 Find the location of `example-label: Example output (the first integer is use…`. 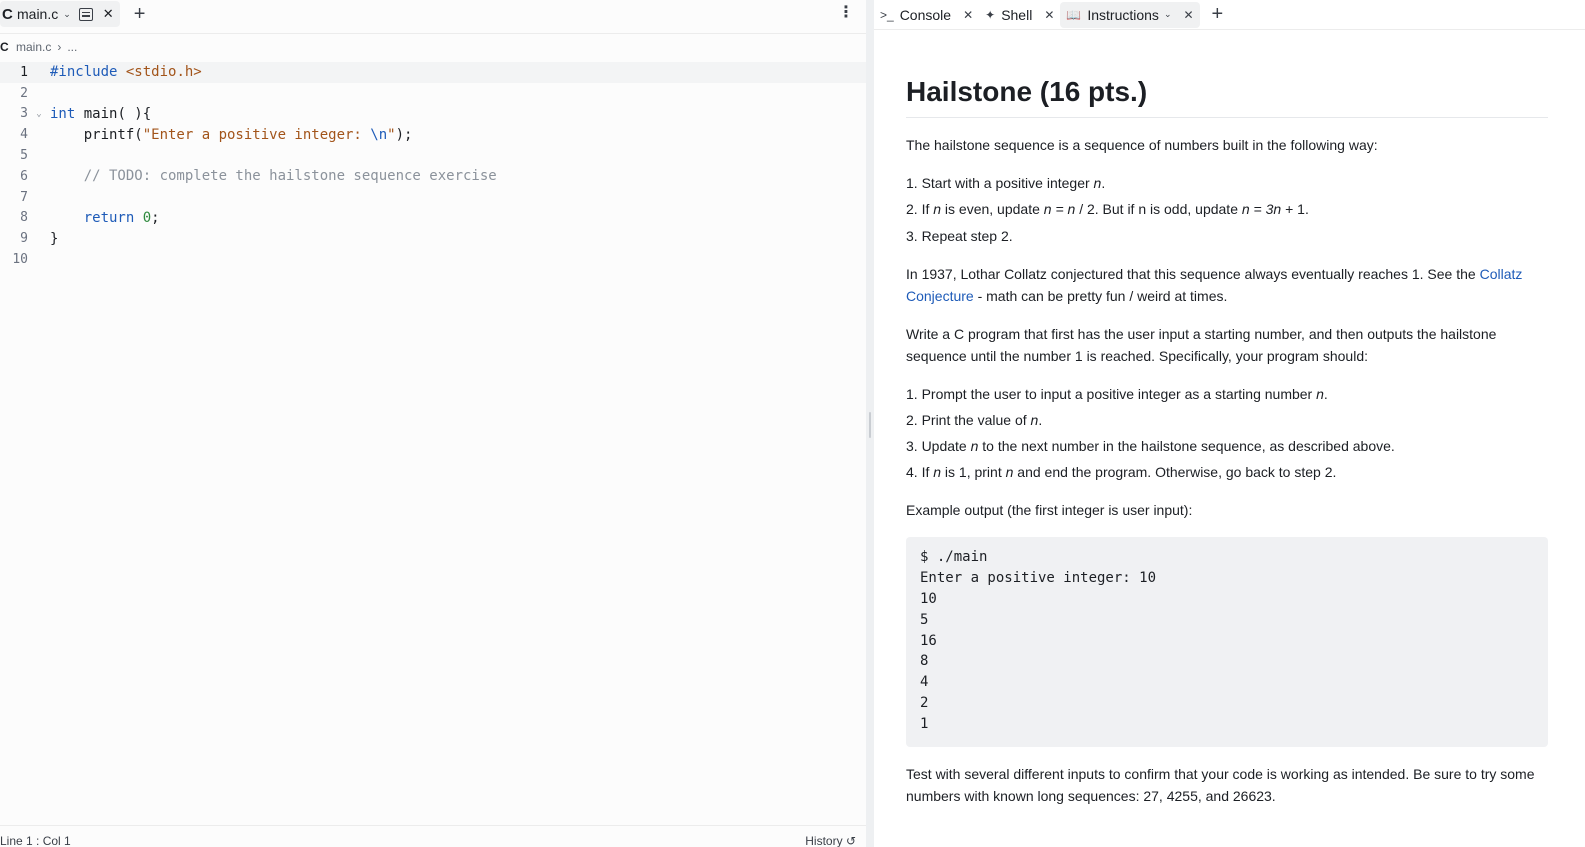

example-label: Example output (the first integer is use… is located at coordinates (1049, 510).